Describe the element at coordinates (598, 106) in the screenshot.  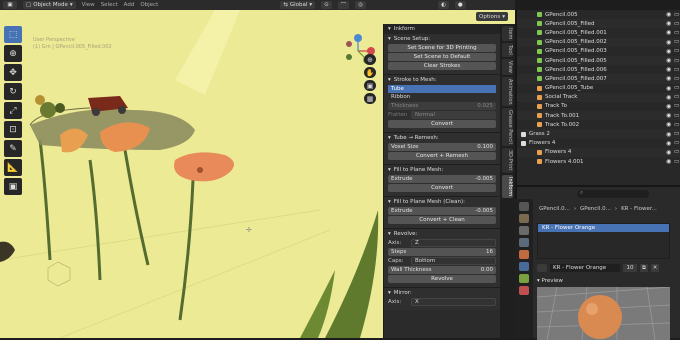
I see `outliner-row: Track To ◉ ▭` at that location.